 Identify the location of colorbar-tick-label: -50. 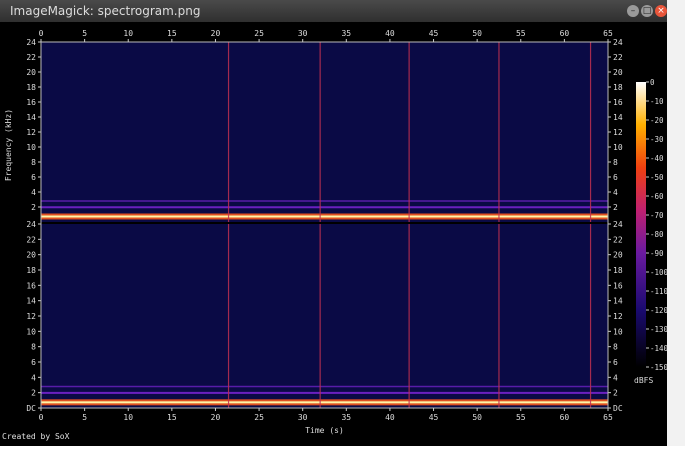
(657, 177).